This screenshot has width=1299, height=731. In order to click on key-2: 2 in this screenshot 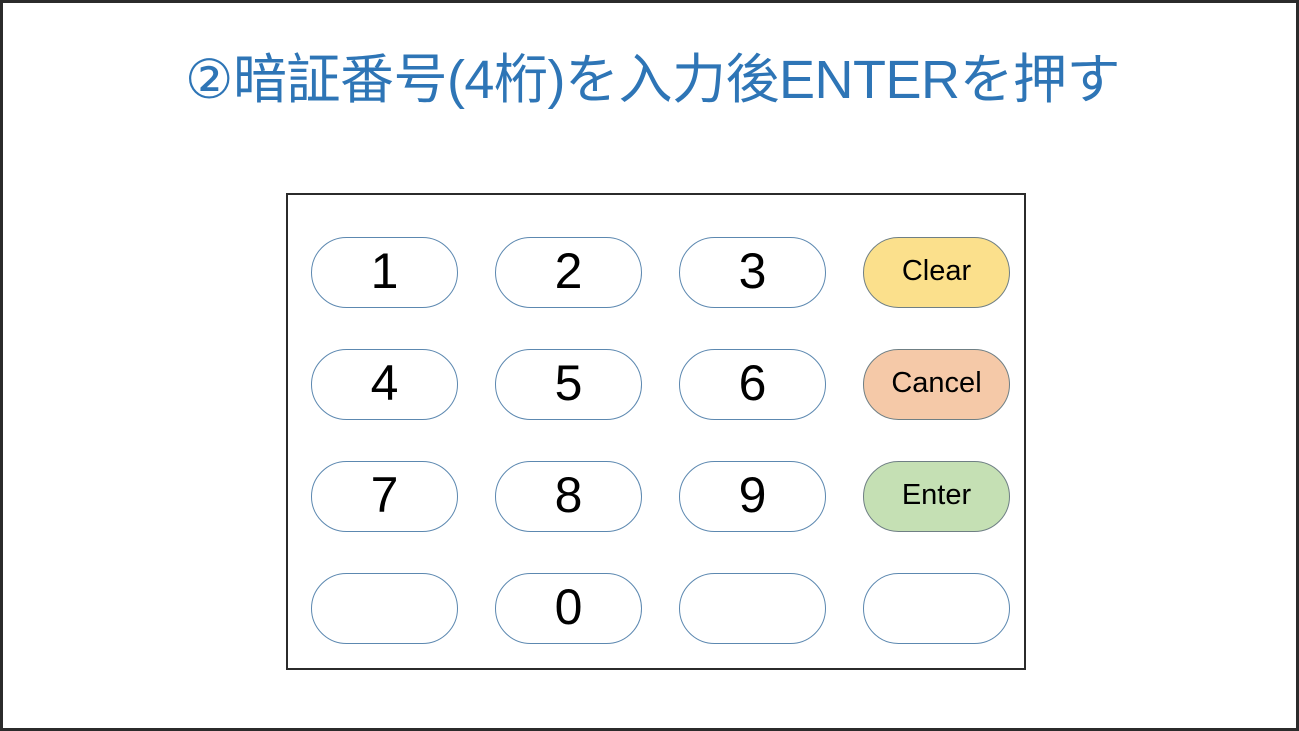, I will do `click(568, 272)`.